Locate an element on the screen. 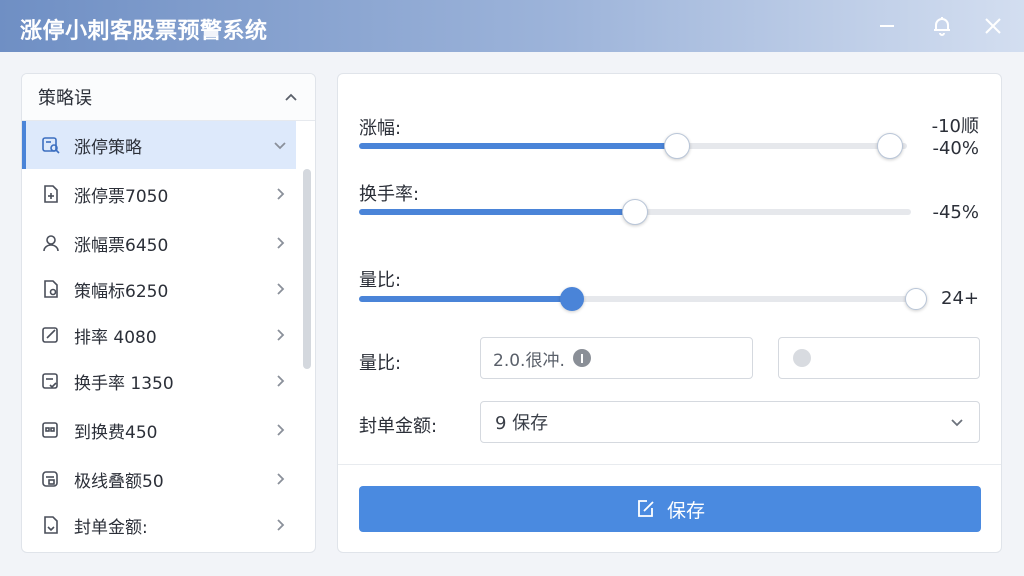 The height and width of the screenshot is (576, 1024). sidebar-item-7: 到换费450 is located at coordinates (159, 430).